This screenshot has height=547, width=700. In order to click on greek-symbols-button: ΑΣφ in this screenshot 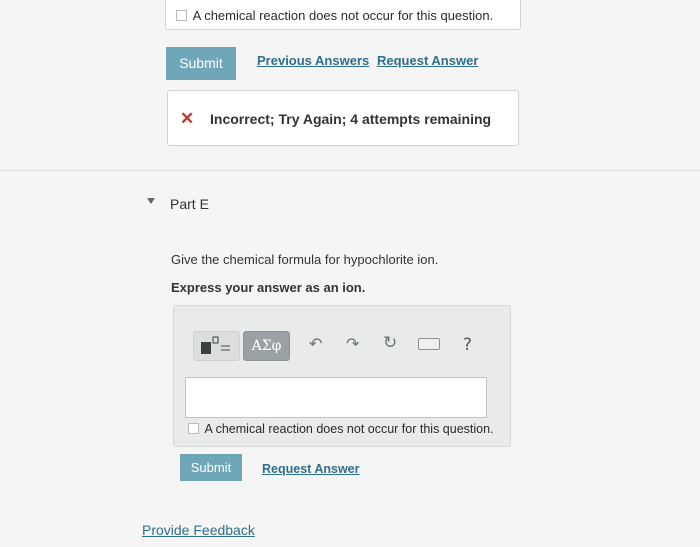, I will do `click(266, 346)`.